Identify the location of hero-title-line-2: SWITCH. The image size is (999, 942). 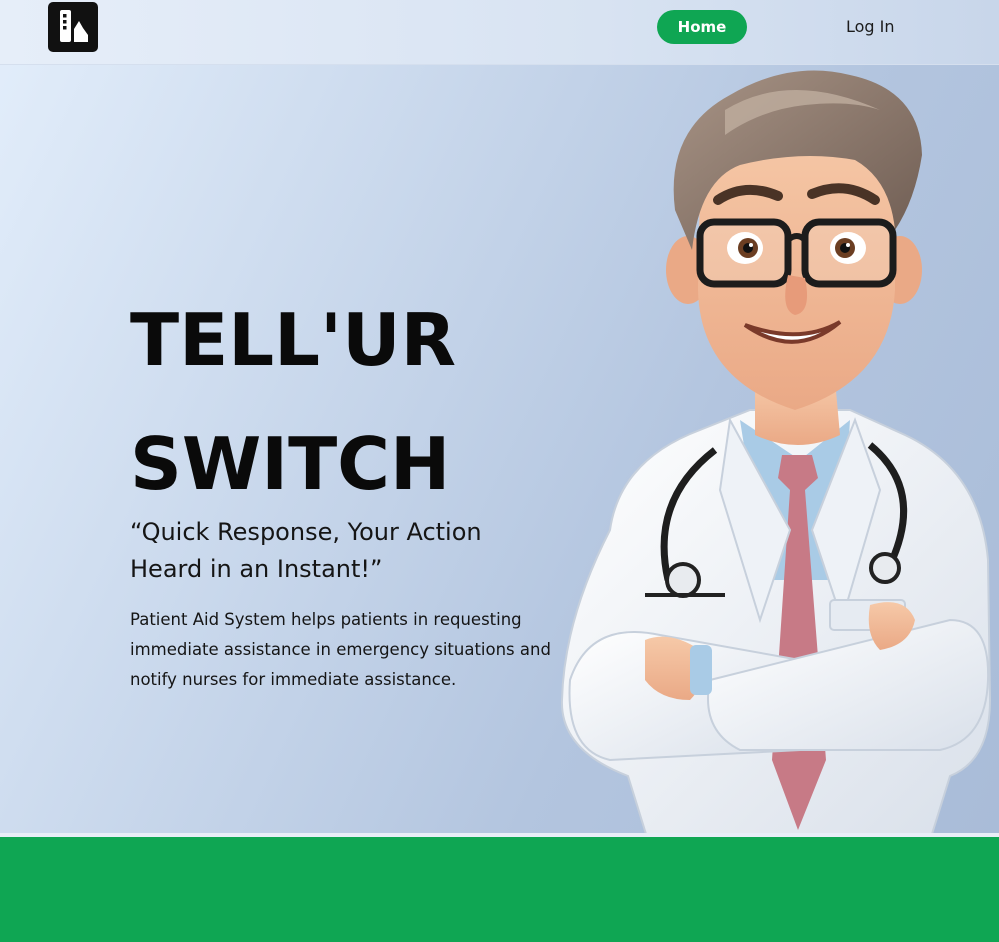
(290, 464).